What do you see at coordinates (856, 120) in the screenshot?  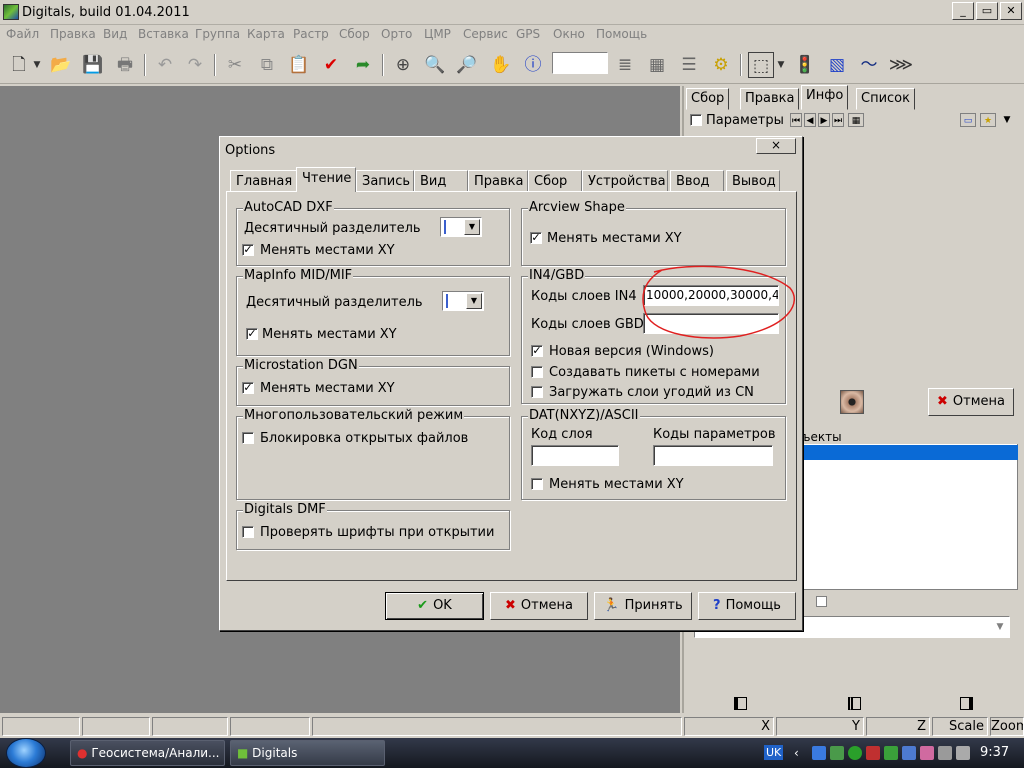 I see `grid-icon: ▦` at bounding box center [856, 120].